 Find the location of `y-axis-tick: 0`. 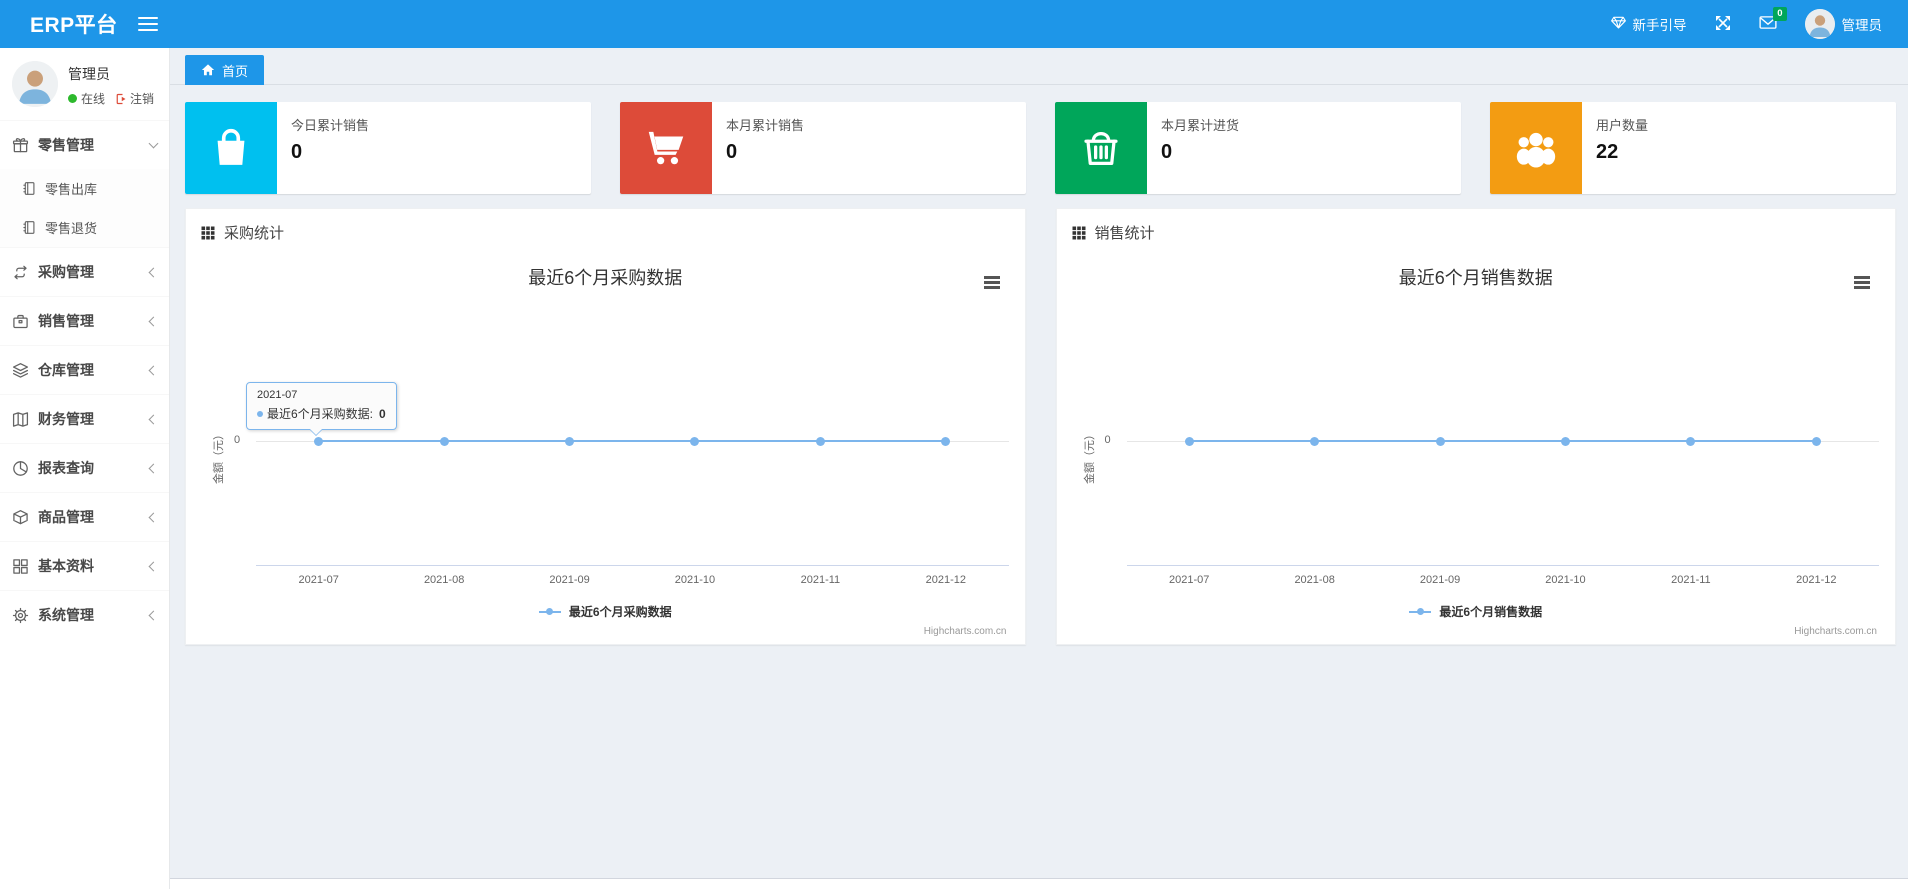

y-axis-tick: 0 is located at coordinates (237, 440).